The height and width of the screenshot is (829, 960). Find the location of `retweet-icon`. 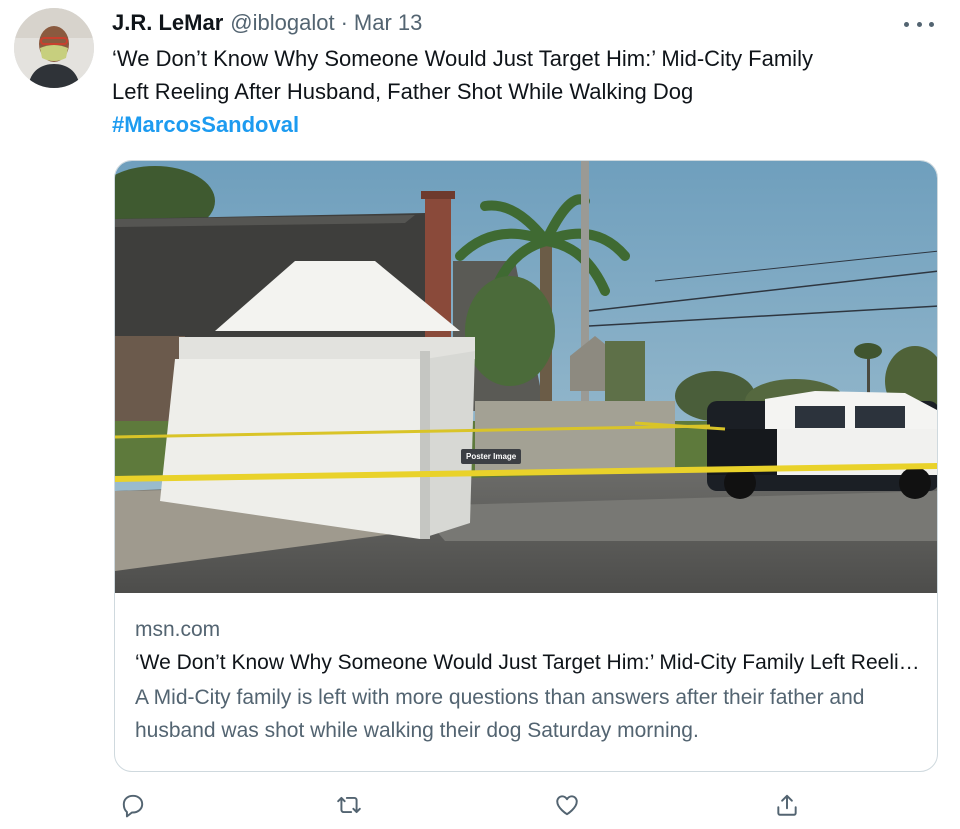

retweet-icon is located at coordinates (349, 805).